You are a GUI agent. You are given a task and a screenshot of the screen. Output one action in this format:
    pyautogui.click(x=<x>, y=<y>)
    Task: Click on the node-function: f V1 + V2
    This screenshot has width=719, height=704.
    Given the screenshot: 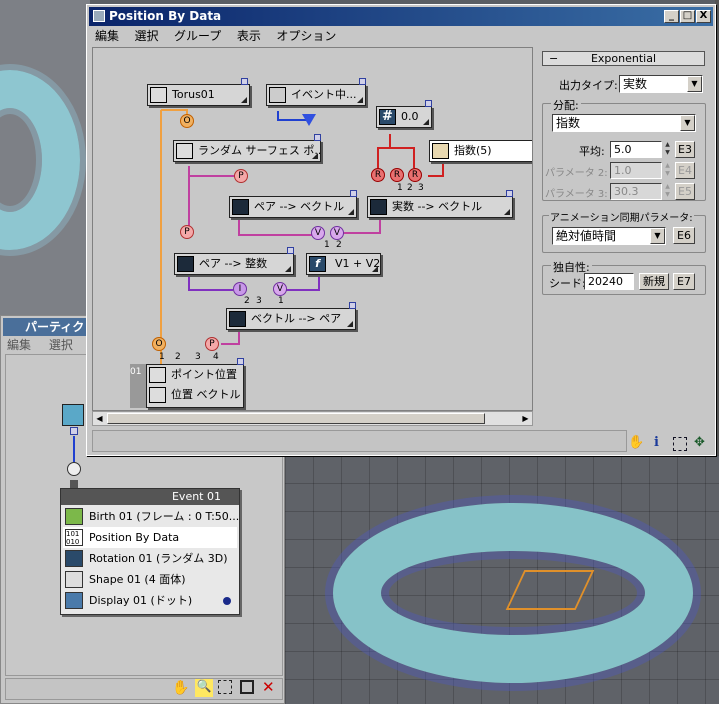 What is the action you would take?
    pyautogui.click(x=343, y=264)
    